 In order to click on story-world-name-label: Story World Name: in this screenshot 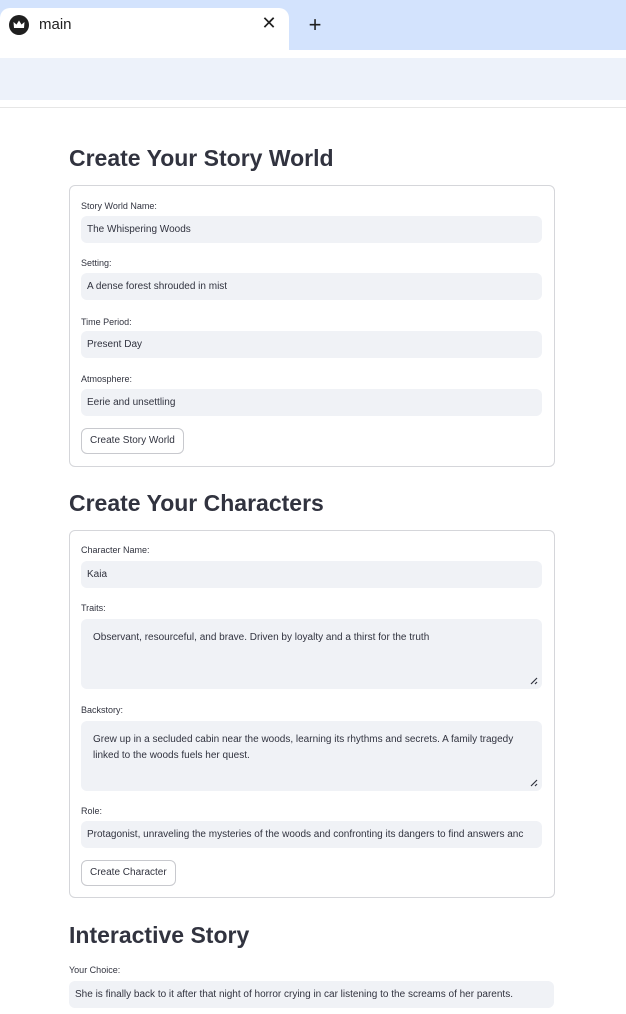, I will do `click(119, 206)`.